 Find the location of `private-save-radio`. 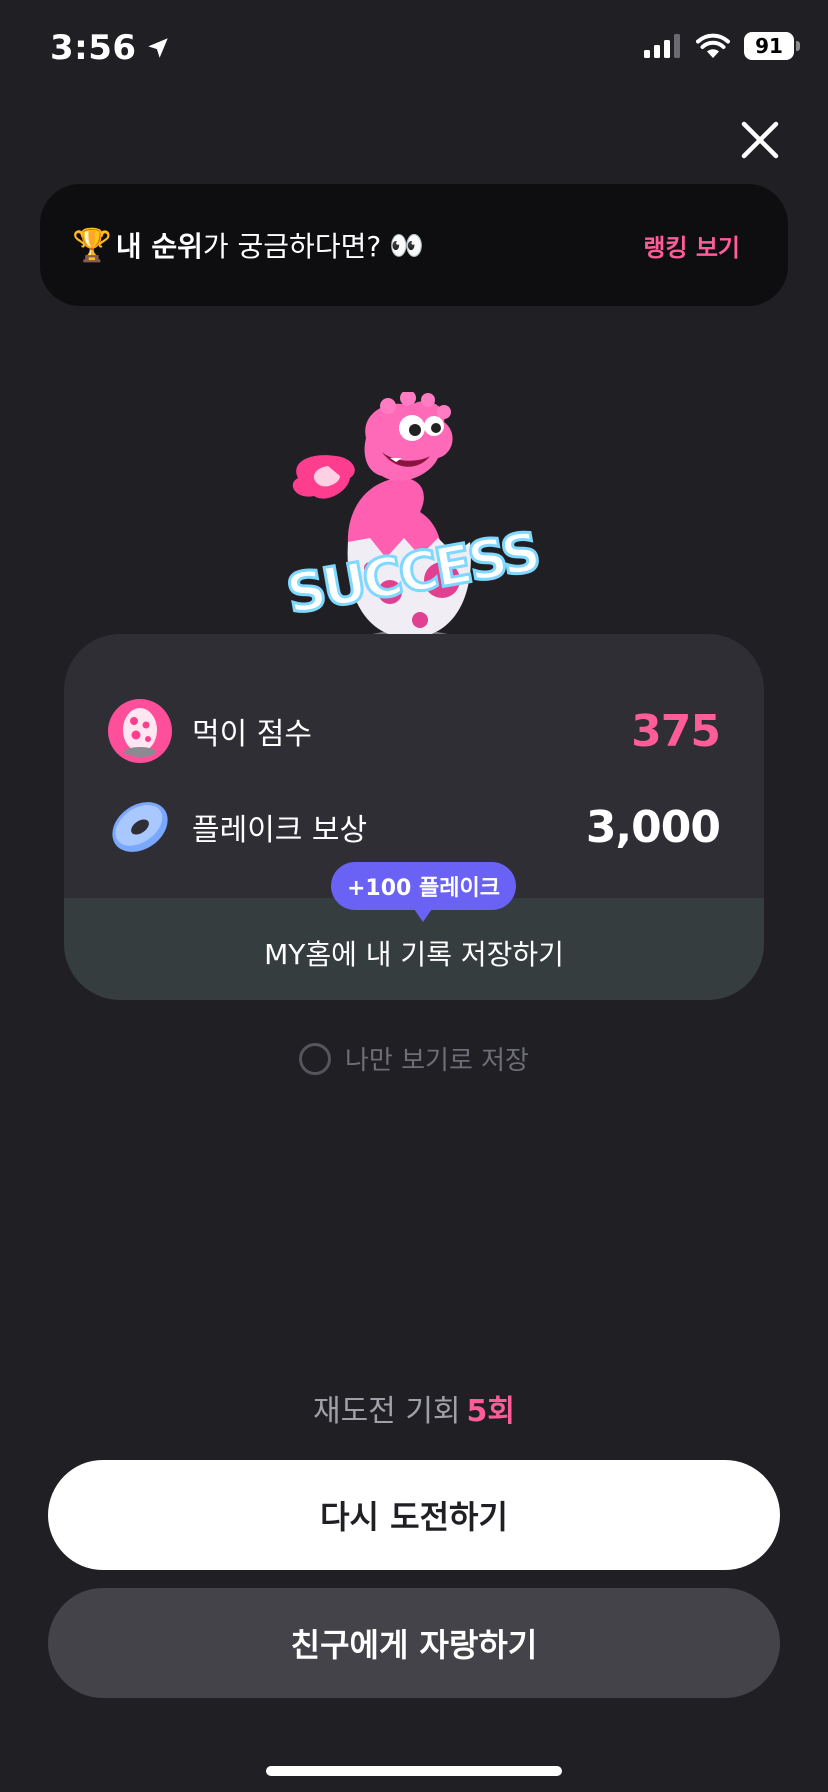

private-save-radio is located at coordinates (315, 1058).